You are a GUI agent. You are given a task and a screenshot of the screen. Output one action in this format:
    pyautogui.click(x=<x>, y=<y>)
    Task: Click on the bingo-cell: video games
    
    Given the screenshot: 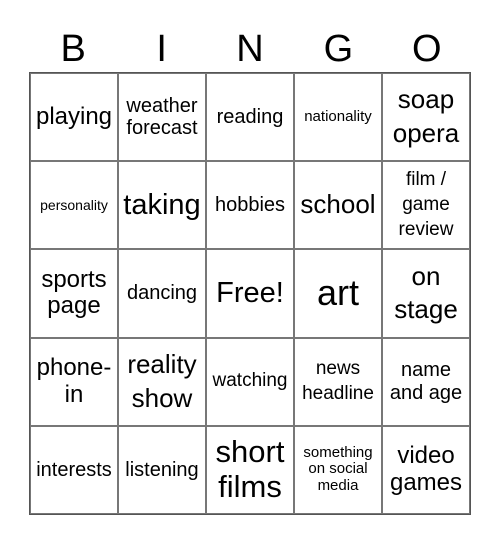 What is the action you would take?
    pyautogui.click(x=426, y=469)
    